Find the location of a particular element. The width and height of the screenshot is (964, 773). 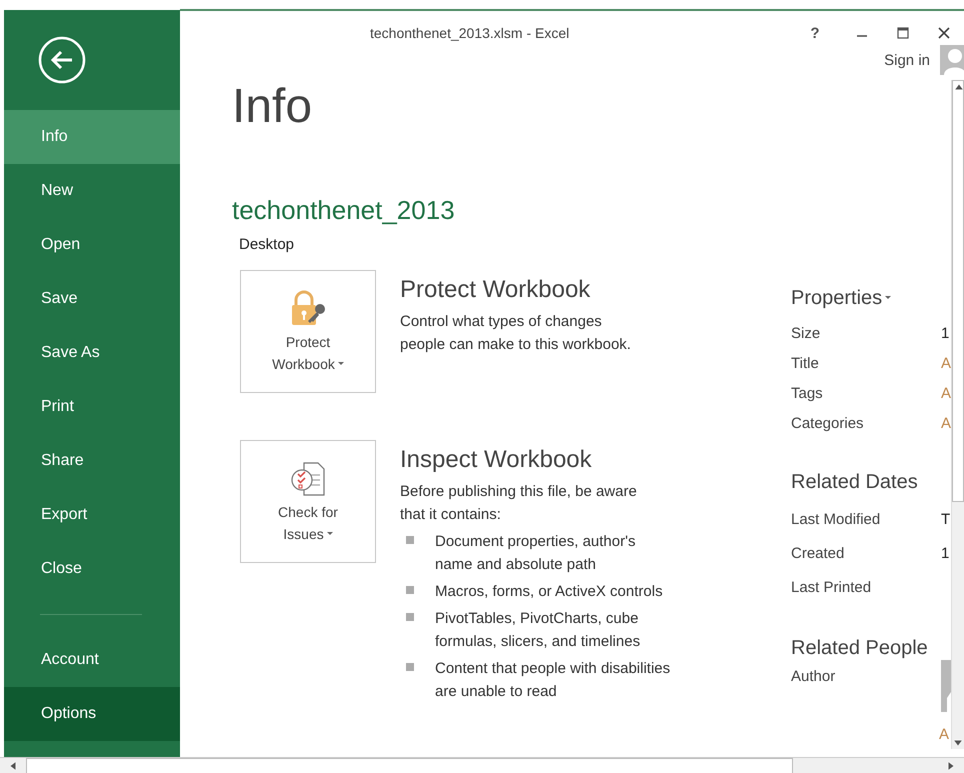

section-title: Related People is located at coordinates (859, 648).